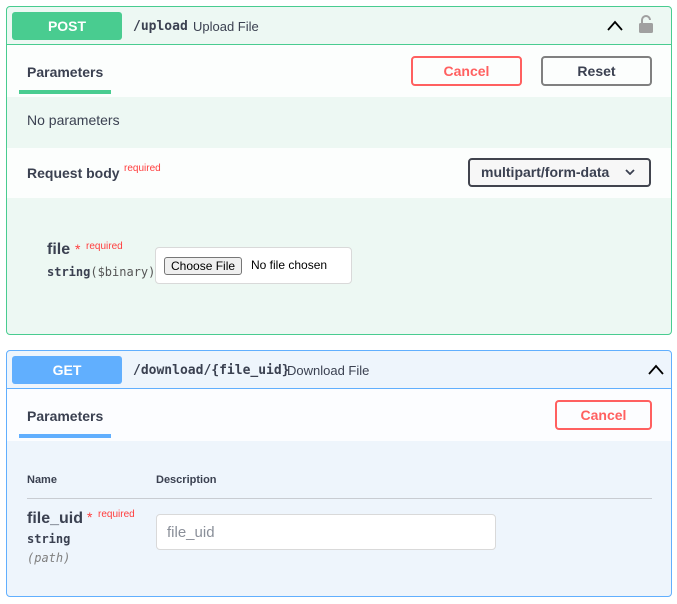  What do you see at coordinates (289, 265) in the screenshot?
I see `no-file-chosen-text: No file chosen` at bounding box center [289, 265].